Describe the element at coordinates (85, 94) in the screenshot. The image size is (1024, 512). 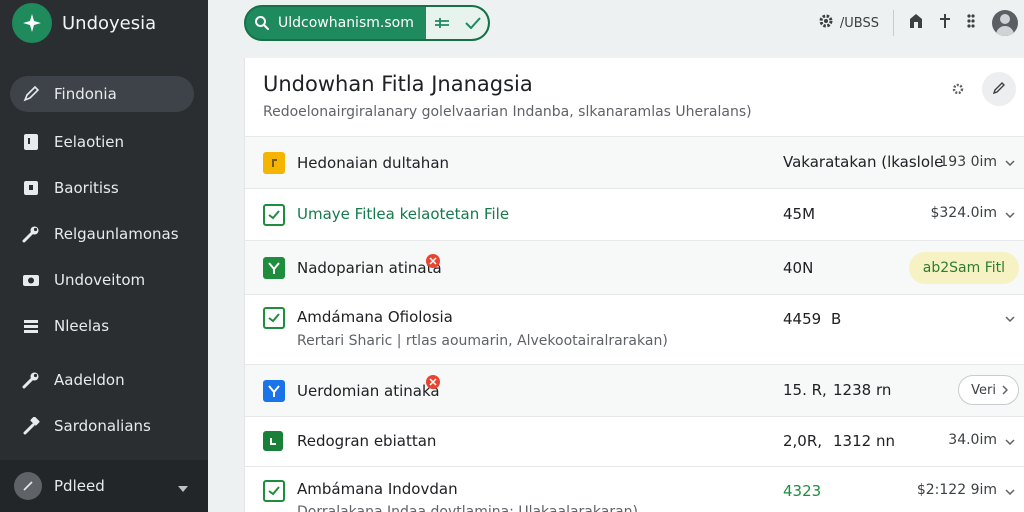
I see `sidebar-item-label: Findonia` at that location.